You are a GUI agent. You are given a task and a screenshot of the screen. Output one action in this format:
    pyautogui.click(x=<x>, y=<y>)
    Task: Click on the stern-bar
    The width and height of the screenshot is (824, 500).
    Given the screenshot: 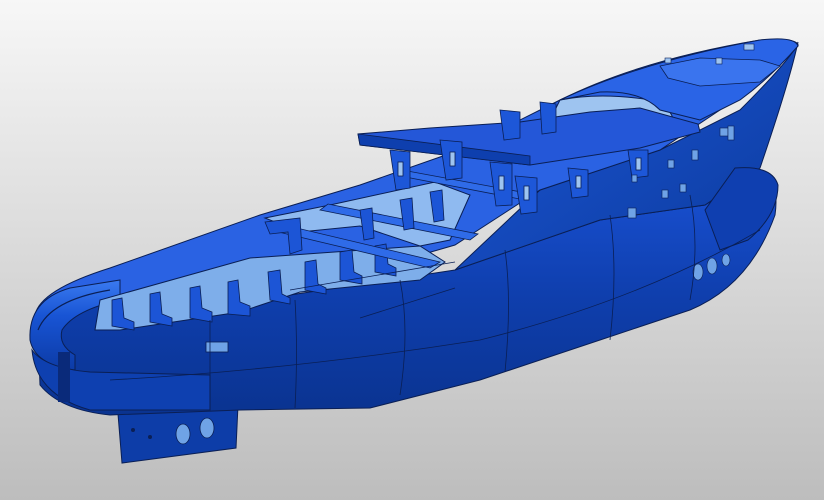 What is the action you would take?
    pyautogui.click(x=64, y=377)
    